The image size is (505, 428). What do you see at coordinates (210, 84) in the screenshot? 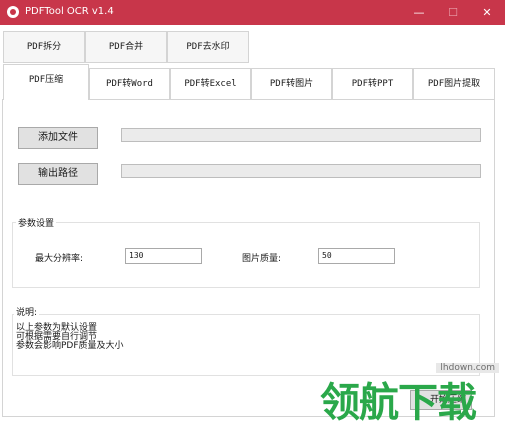
I see `tab-pdf-to-excel: PDF转Excel` at bounding box center [210, 84].